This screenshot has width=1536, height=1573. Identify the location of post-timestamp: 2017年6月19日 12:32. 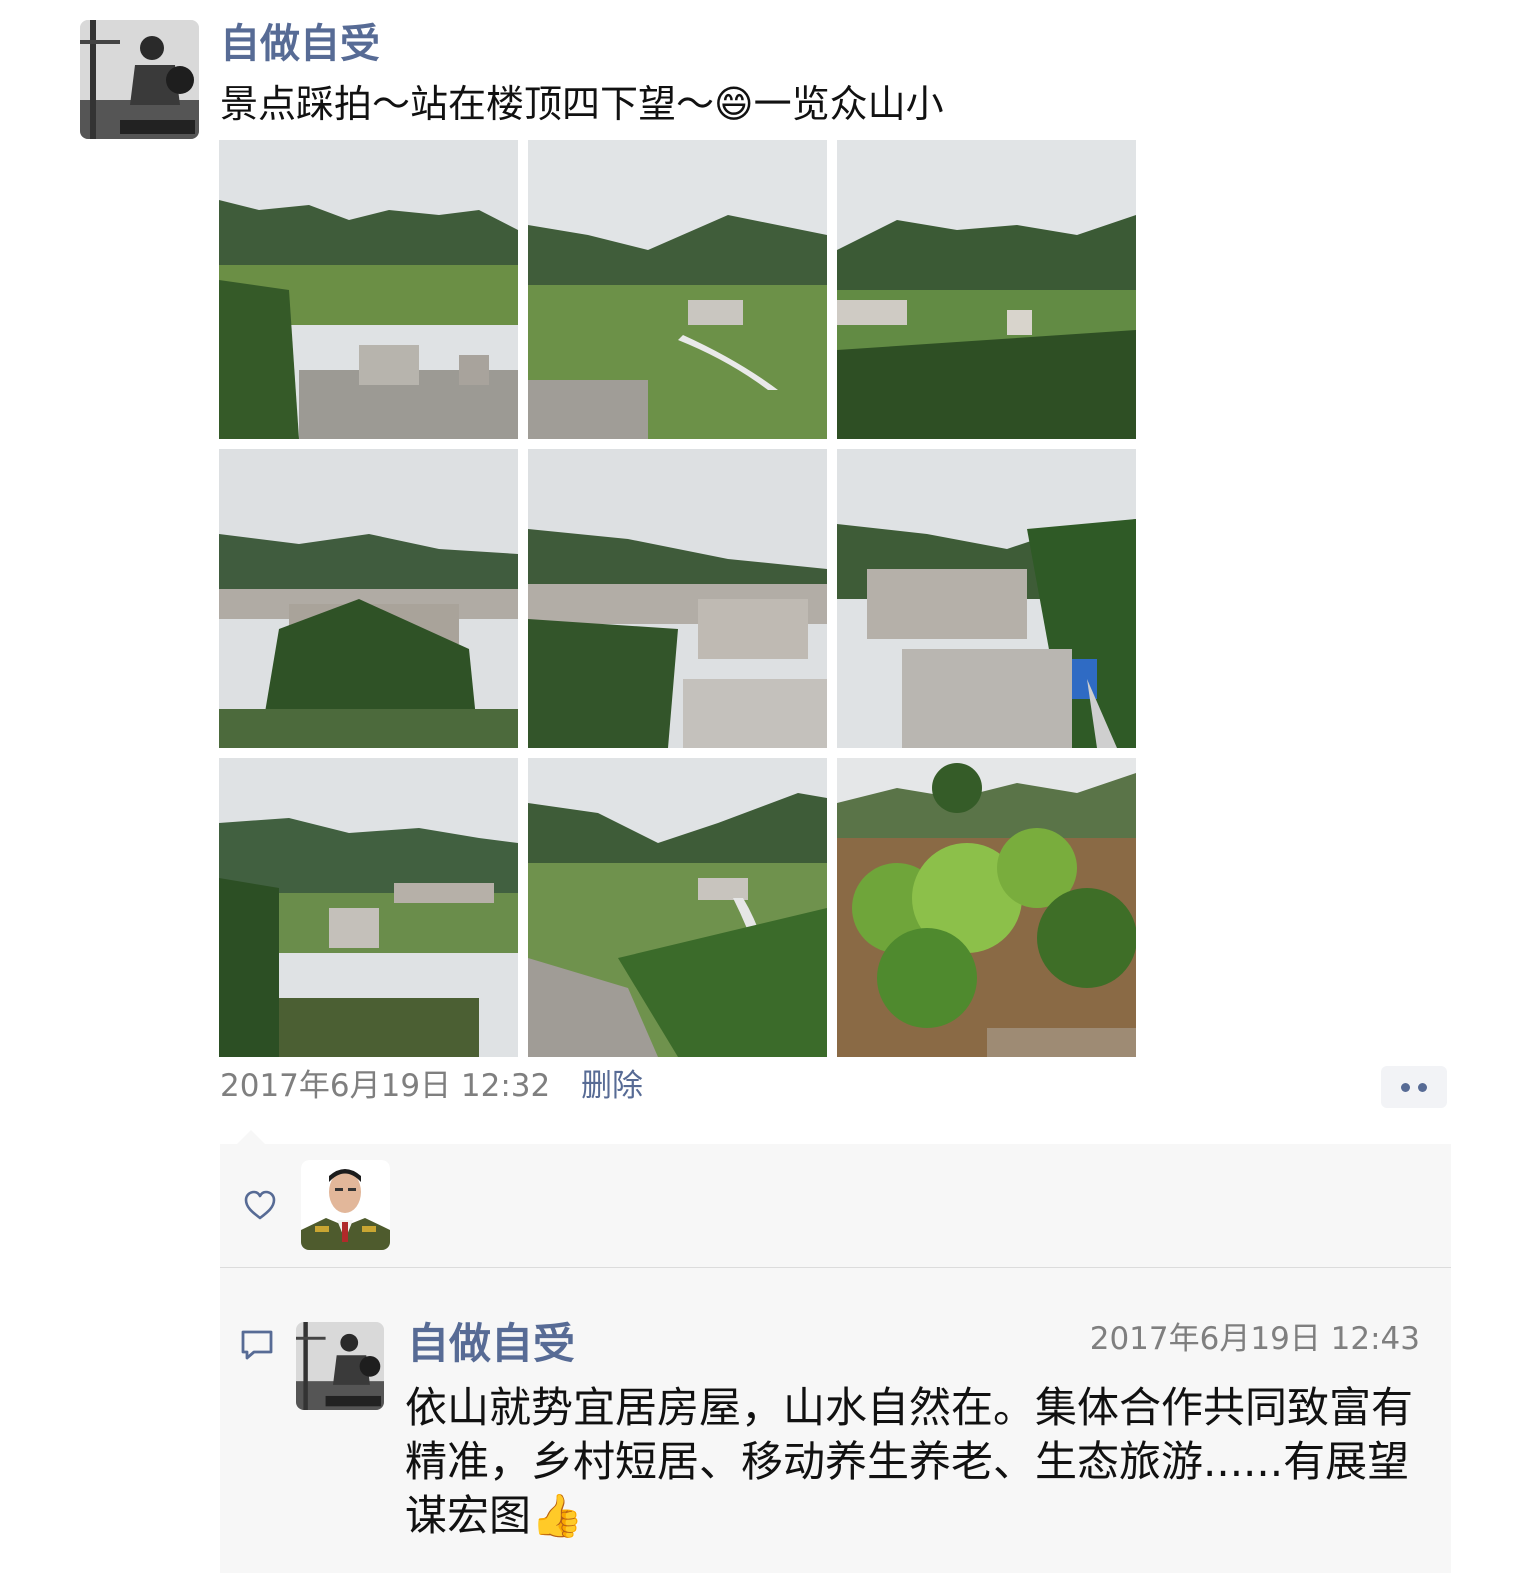
(385, 1086).